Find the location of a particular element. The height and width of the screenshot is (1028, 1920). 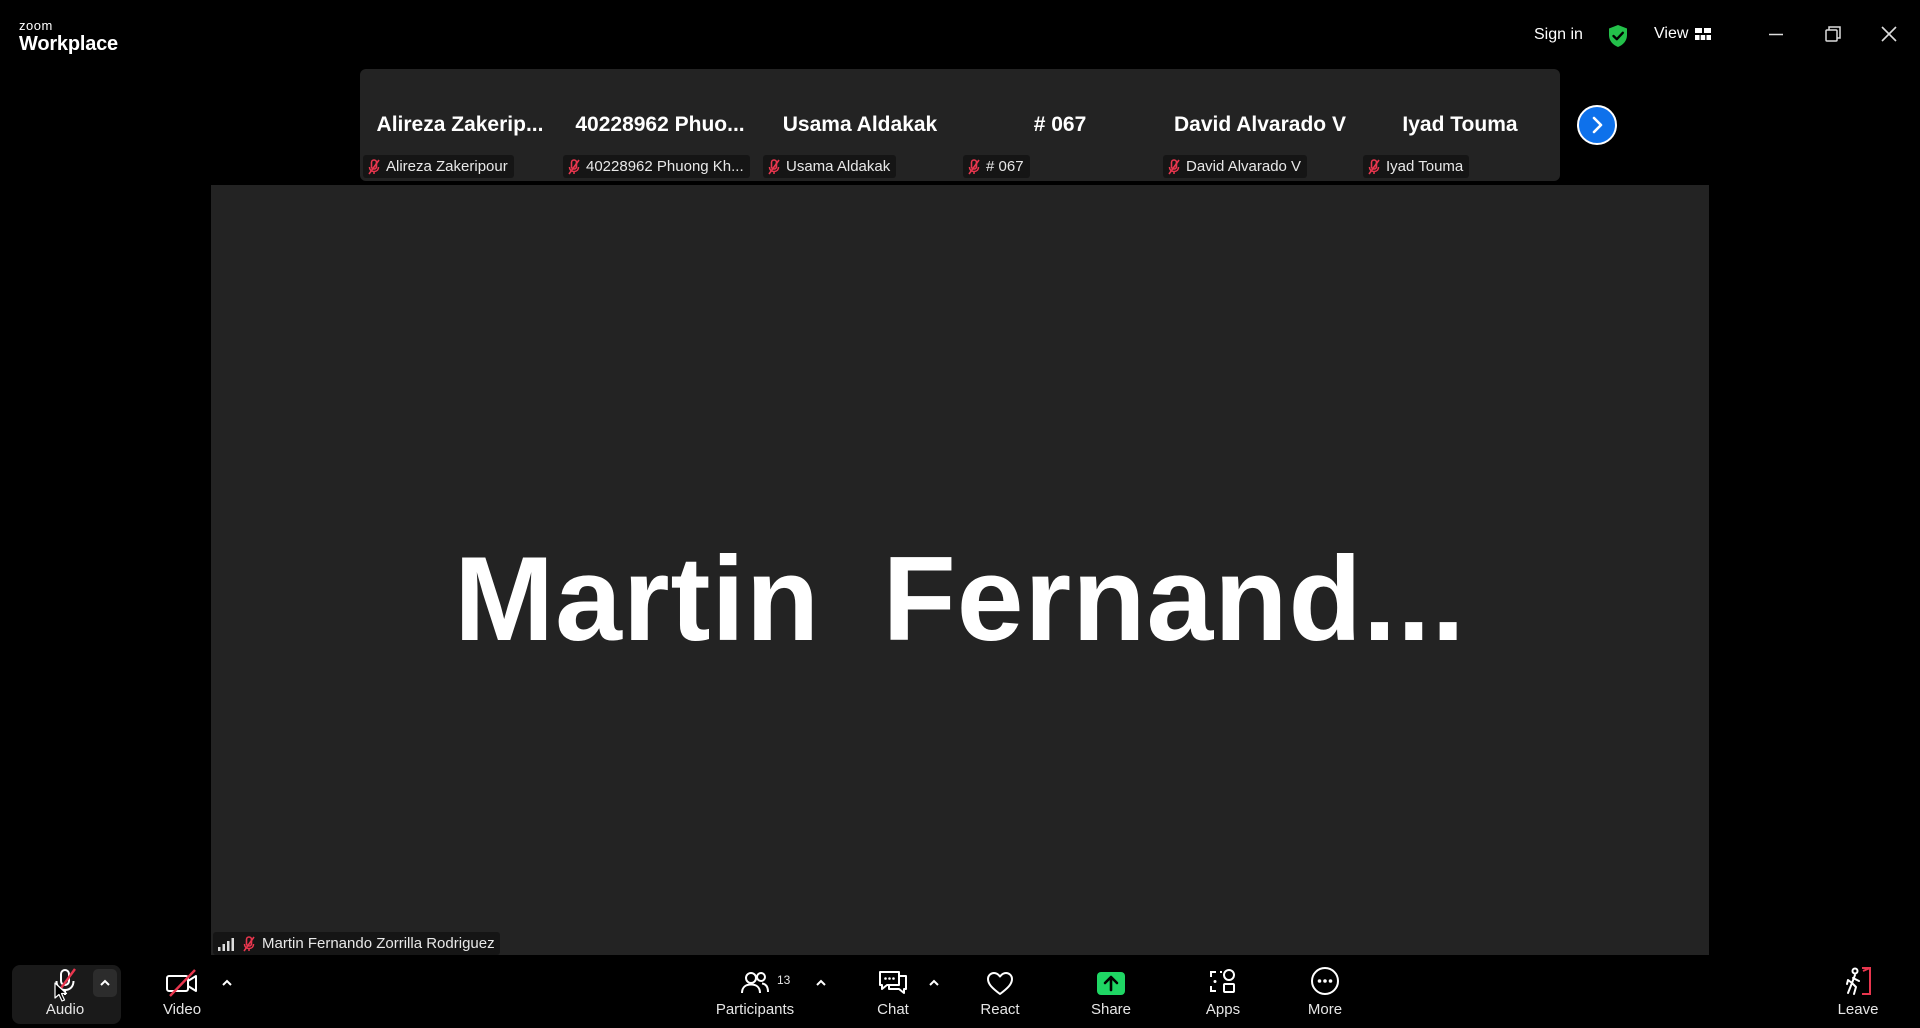

thumbnail-tag-label: # 067 is located at coordinates (1005, 166).